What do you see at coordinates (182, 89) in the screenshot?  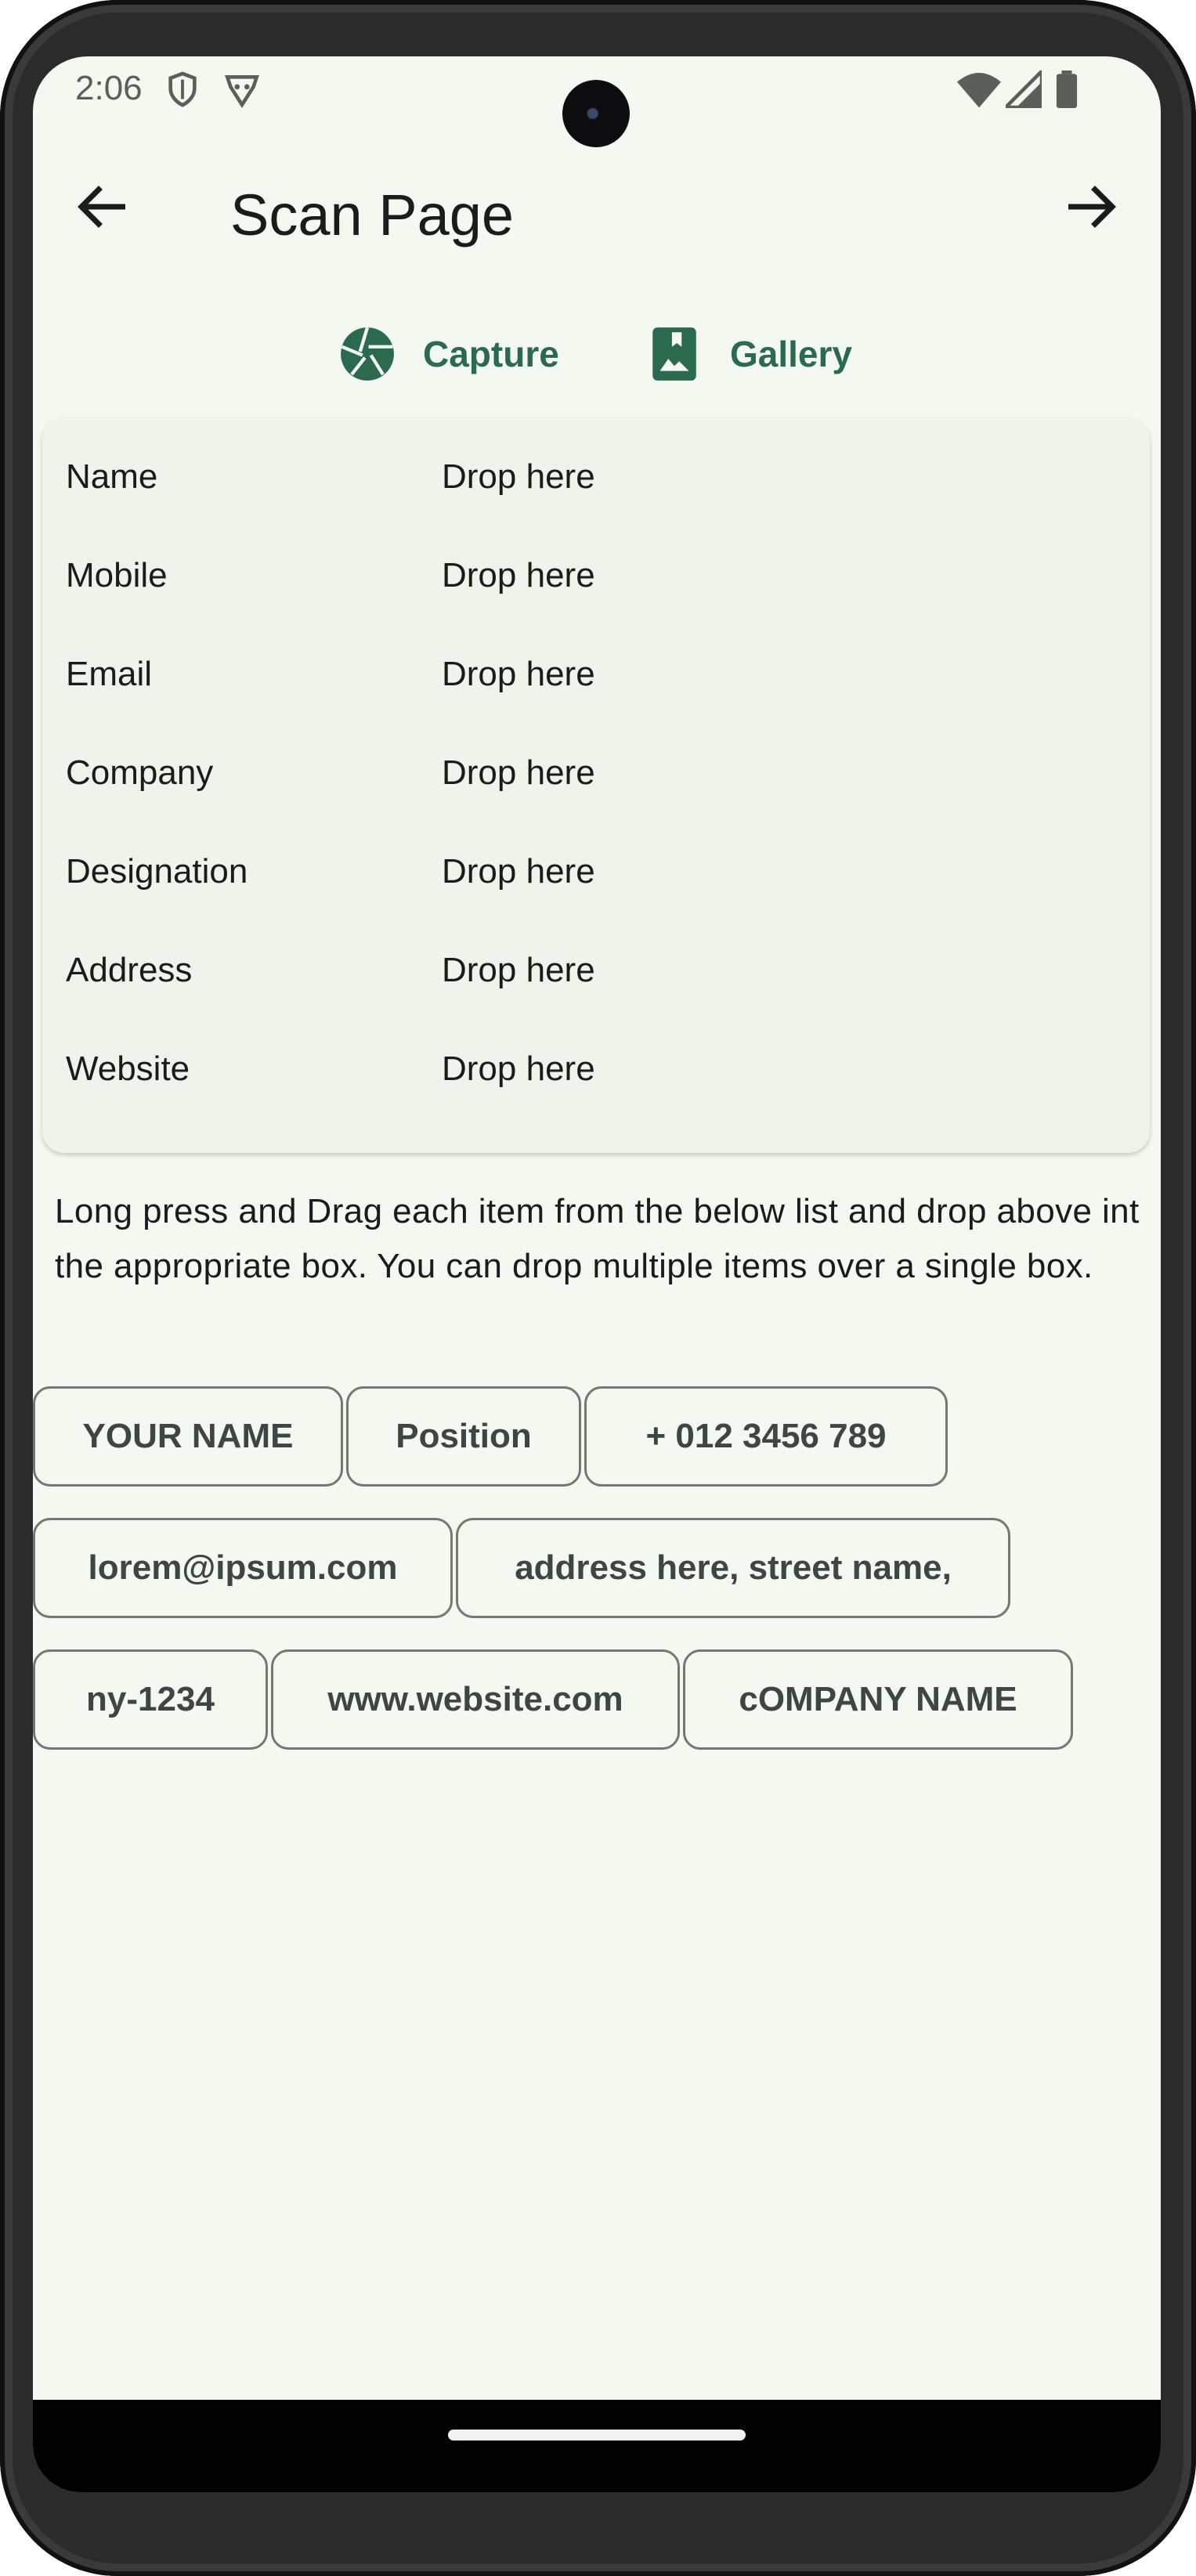 I see `shield-icon` at bounding box center [182, 89].